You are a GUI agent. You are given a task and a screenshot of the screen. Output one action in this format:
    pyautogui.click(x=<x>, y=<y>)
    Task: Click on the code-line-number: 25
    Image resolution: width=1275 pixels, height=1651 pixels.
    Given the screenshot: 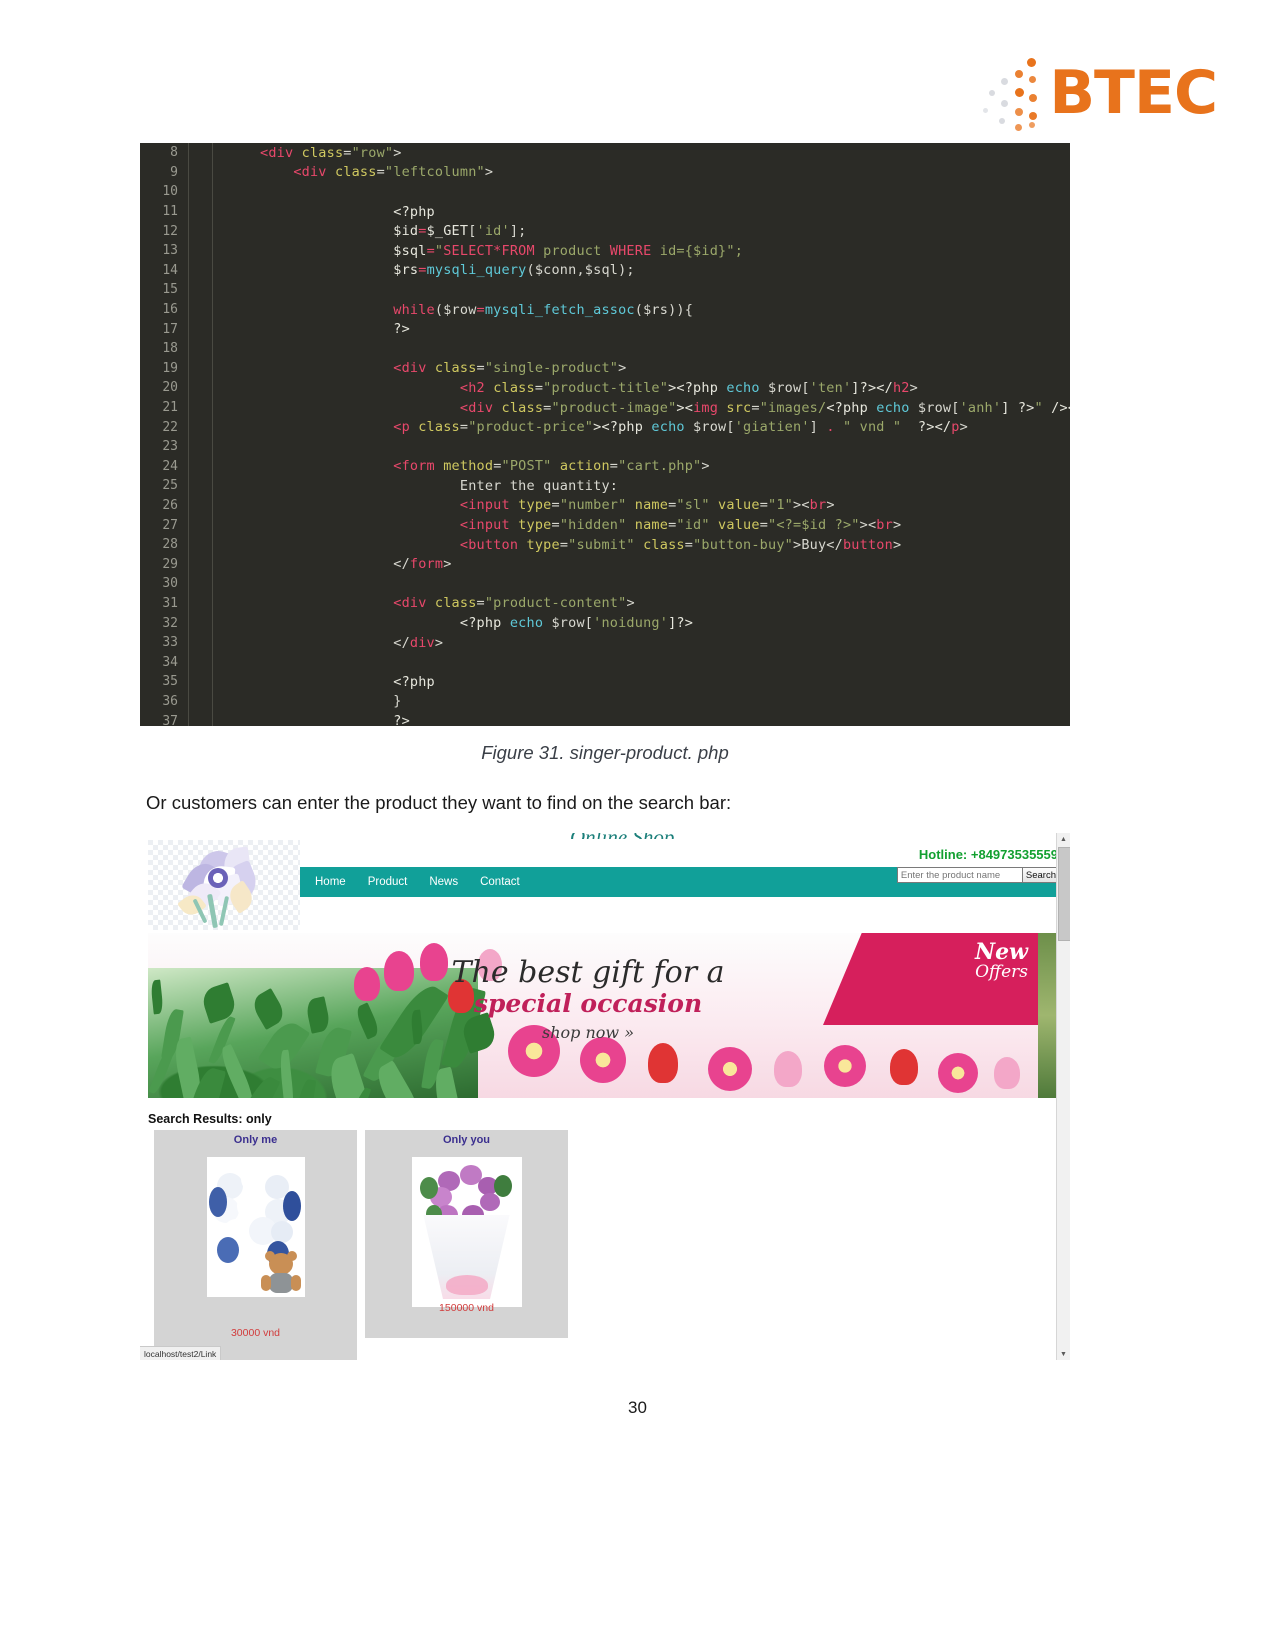 What is the action you would take?
    pyautogui.click(x=170, y=486)
    